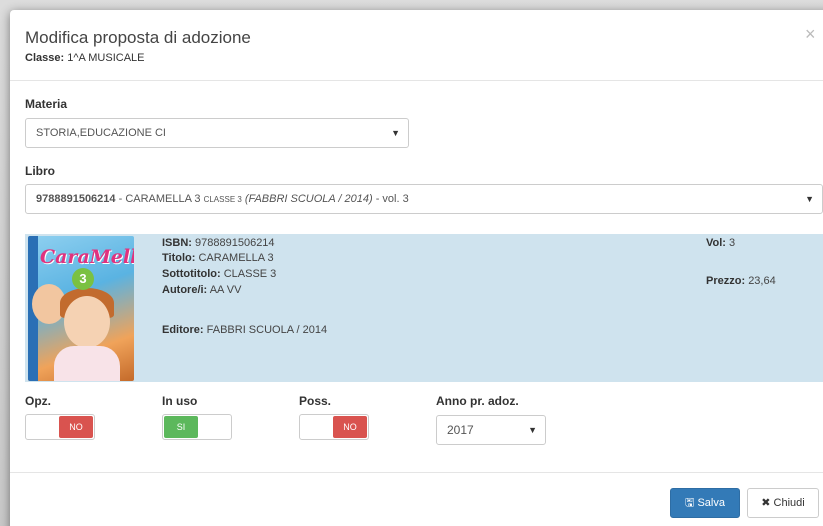 This screenshot has width=823, height=526. Describe the element at coordinates (350, 427) in the screenshot. I see `poss-toggle-value: NO` at that location.